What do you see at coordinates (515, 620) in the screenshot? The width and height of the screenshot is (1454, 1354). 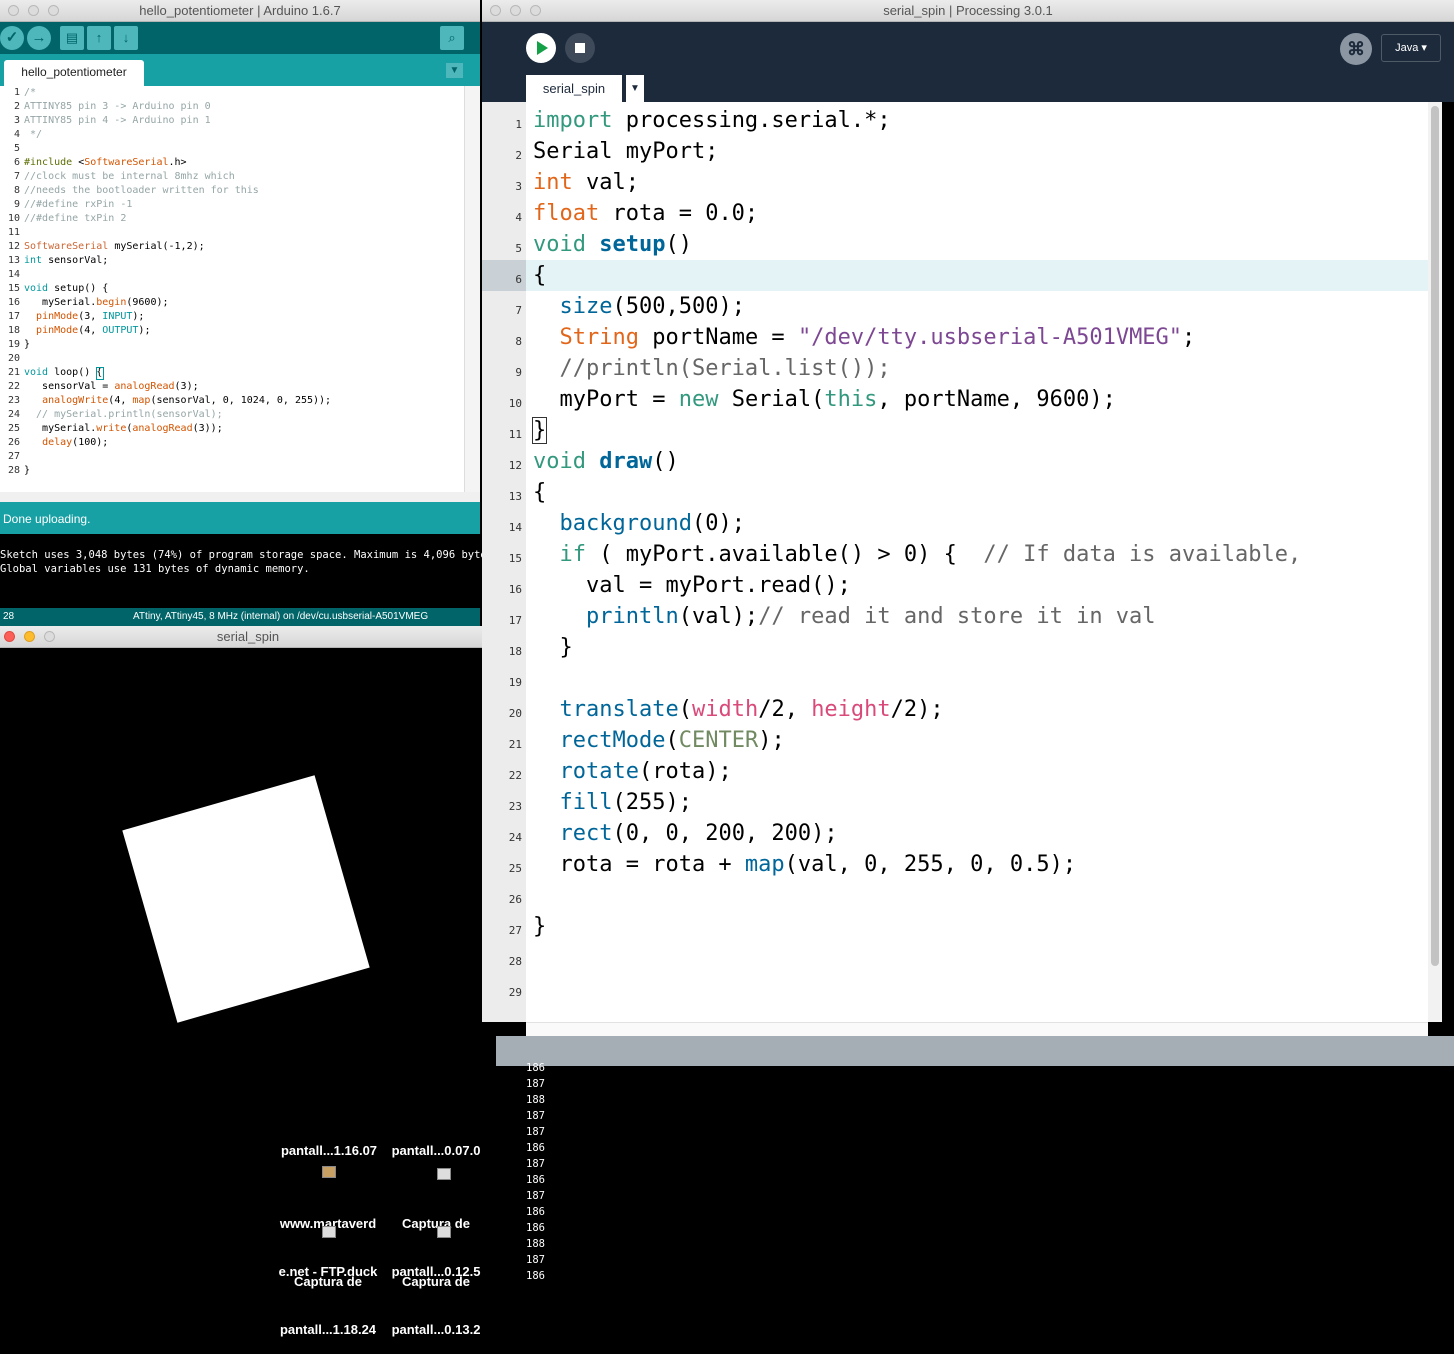 I see `line-number: 17` at bounding box center [515, 620].